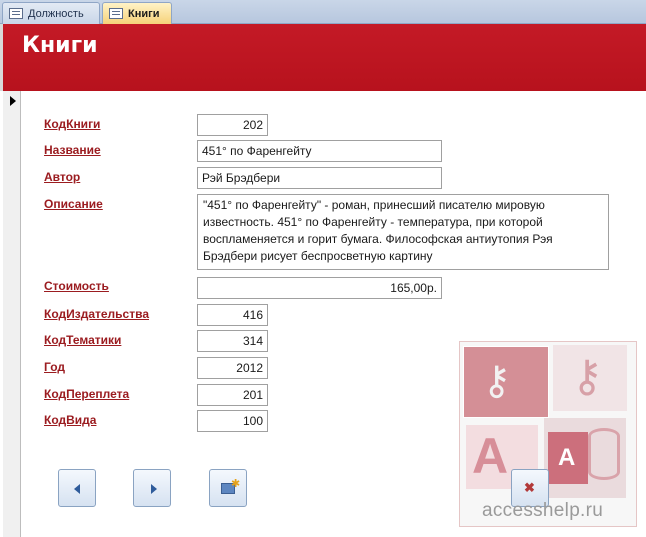 This screenshot has width=646, height=537. I want to click on tab-label: Должность, so click(56, 13).